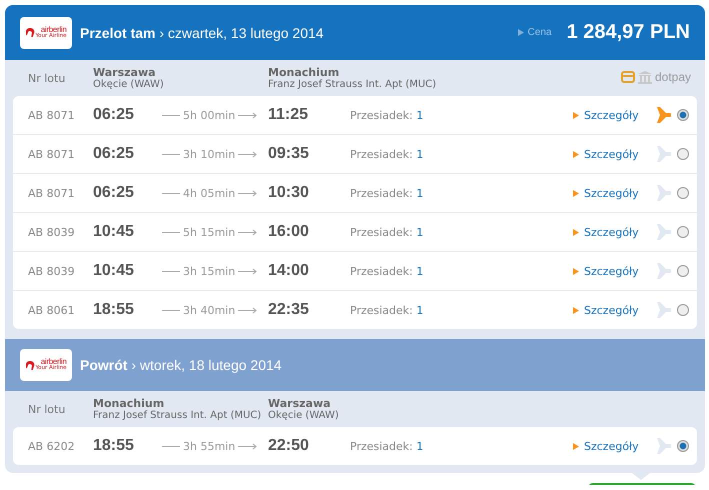 The height and width of the screenshot is (490, 709). I want to click on total-price: 1 284,97 PLN, so click(628, 32).